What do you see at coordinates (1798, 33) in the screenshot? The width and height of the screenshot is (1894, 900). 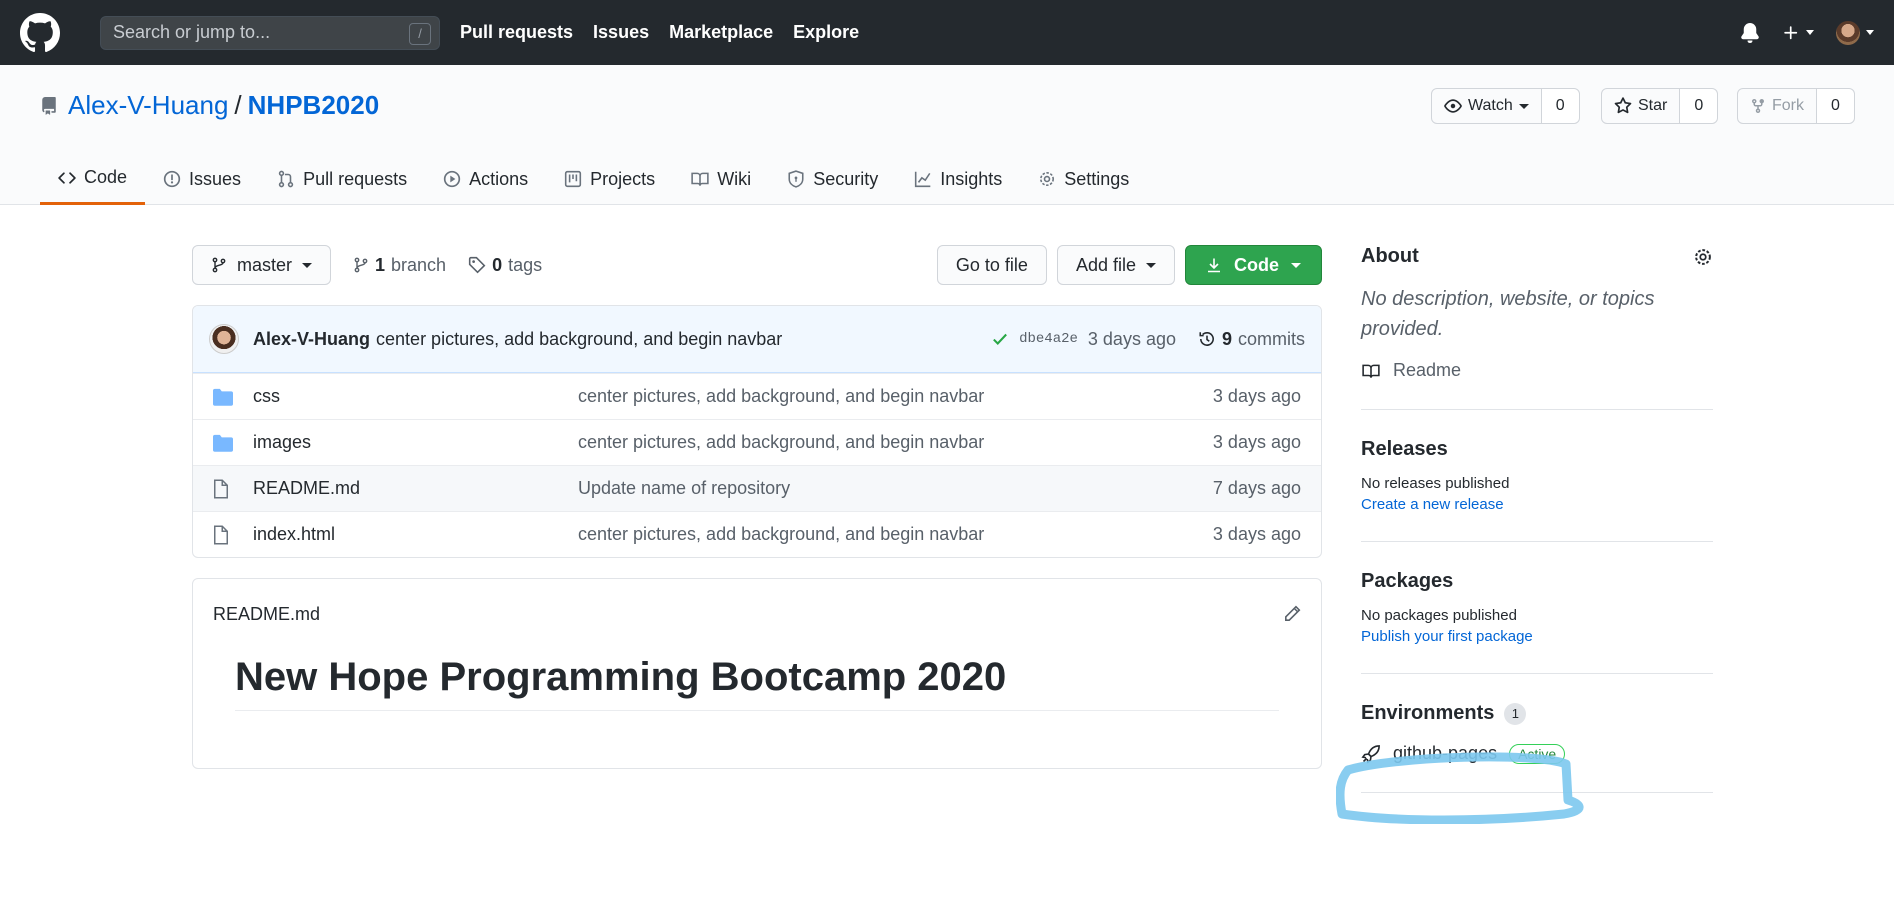 I see `create-new-menu` at bounding box center [1798, 33].